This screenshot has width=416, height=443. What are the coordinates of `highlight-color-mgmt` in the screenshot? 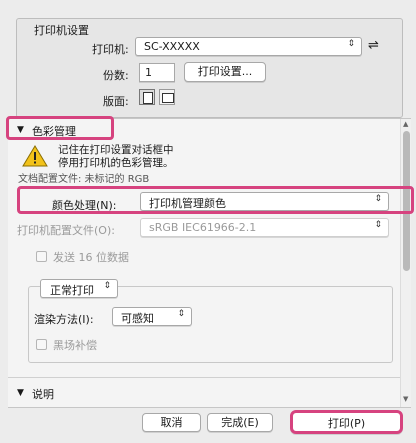 It's located at (60, 128).